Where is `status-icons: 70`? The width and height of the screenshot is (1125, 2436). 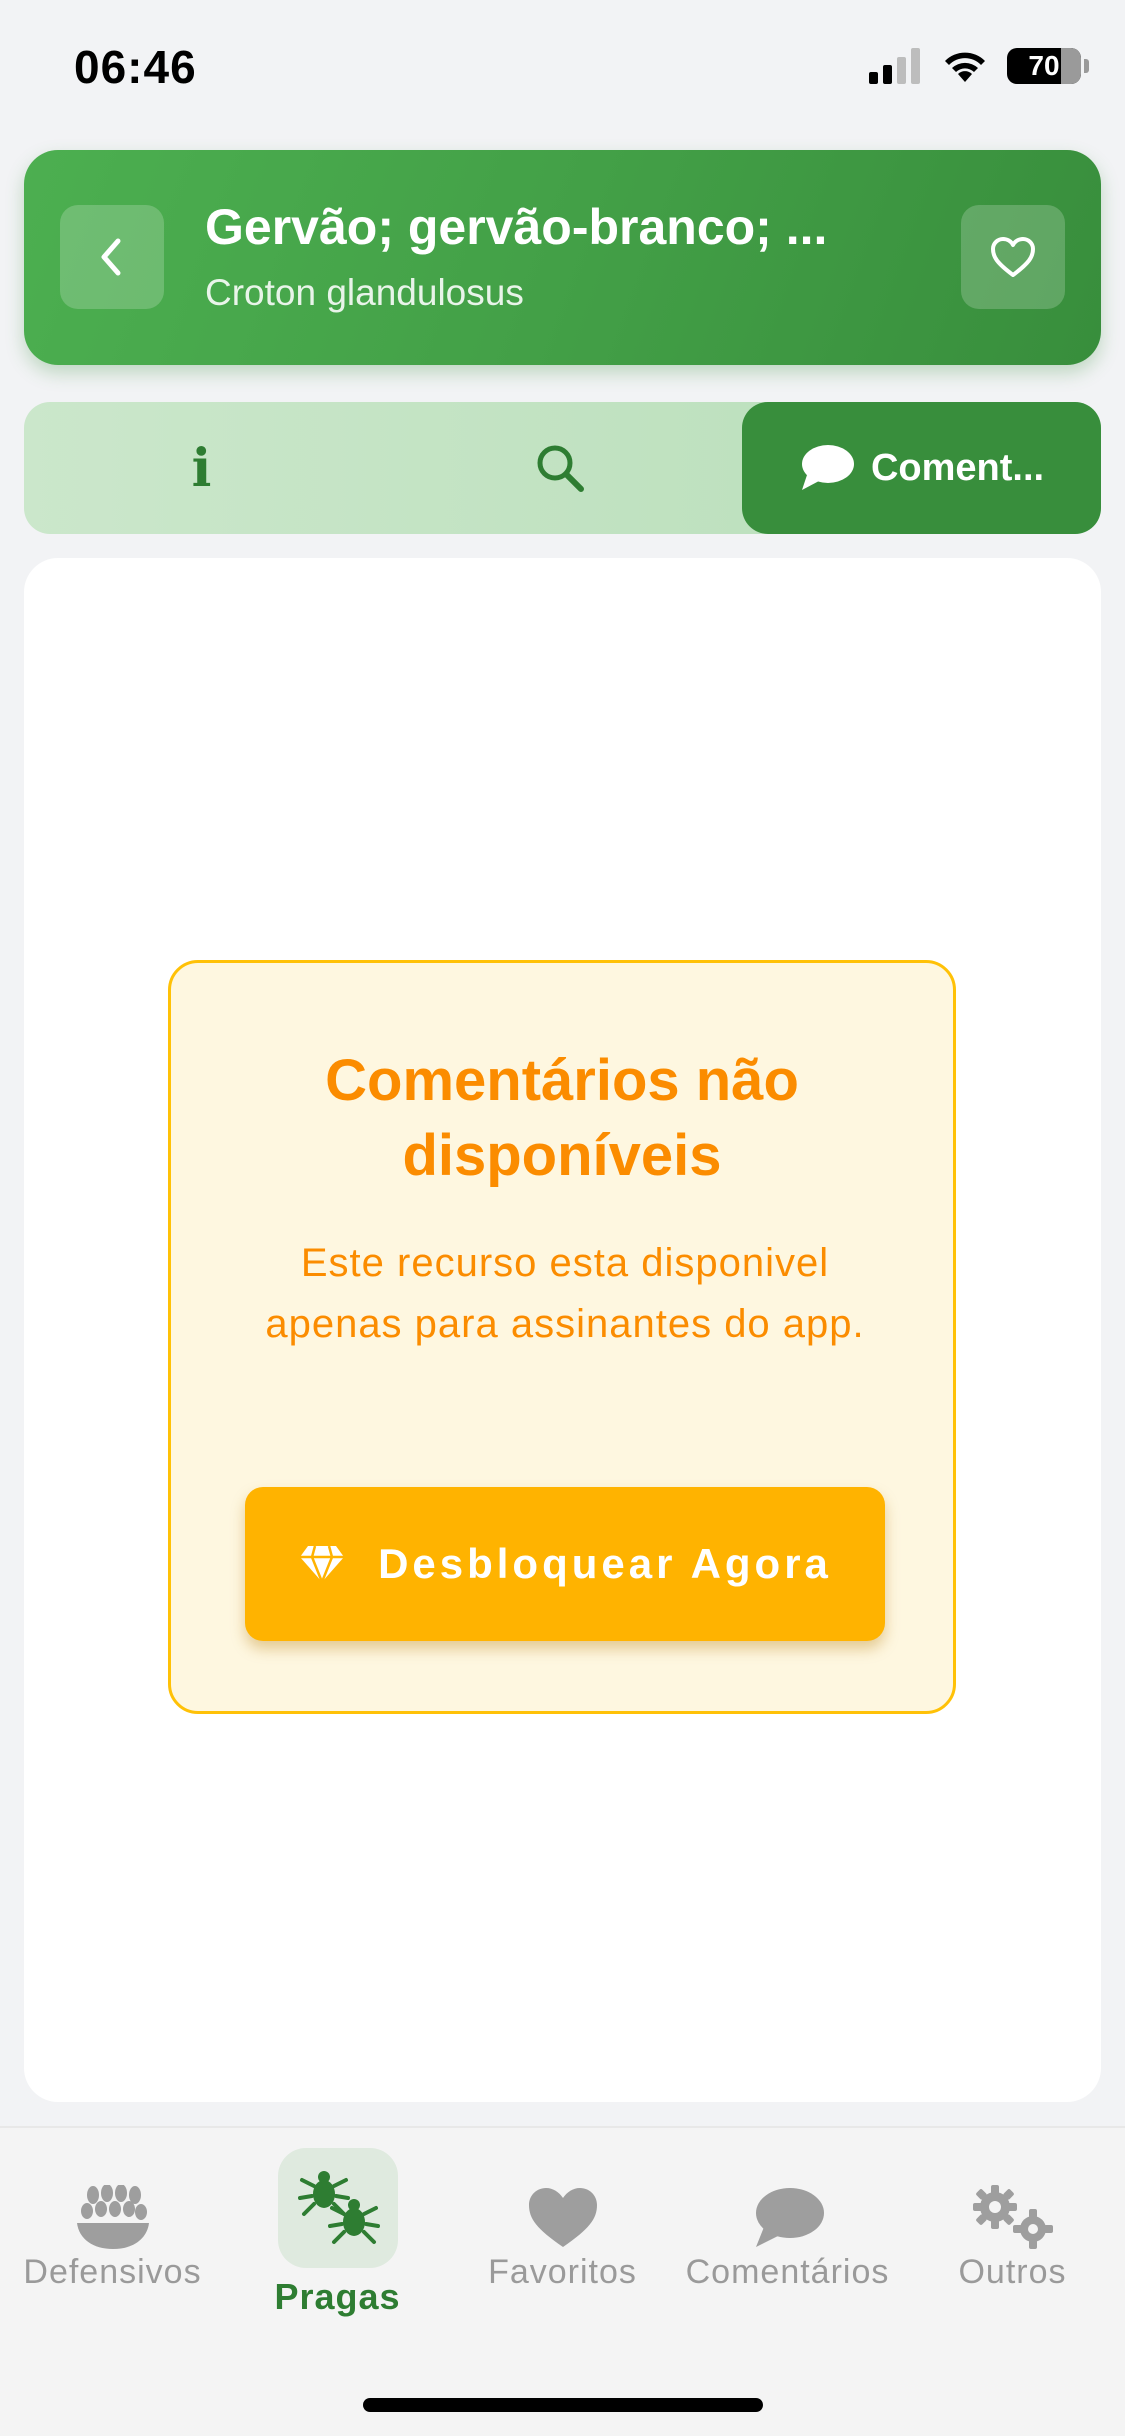
status-icons: 70 is located at coordinates (979, 66).